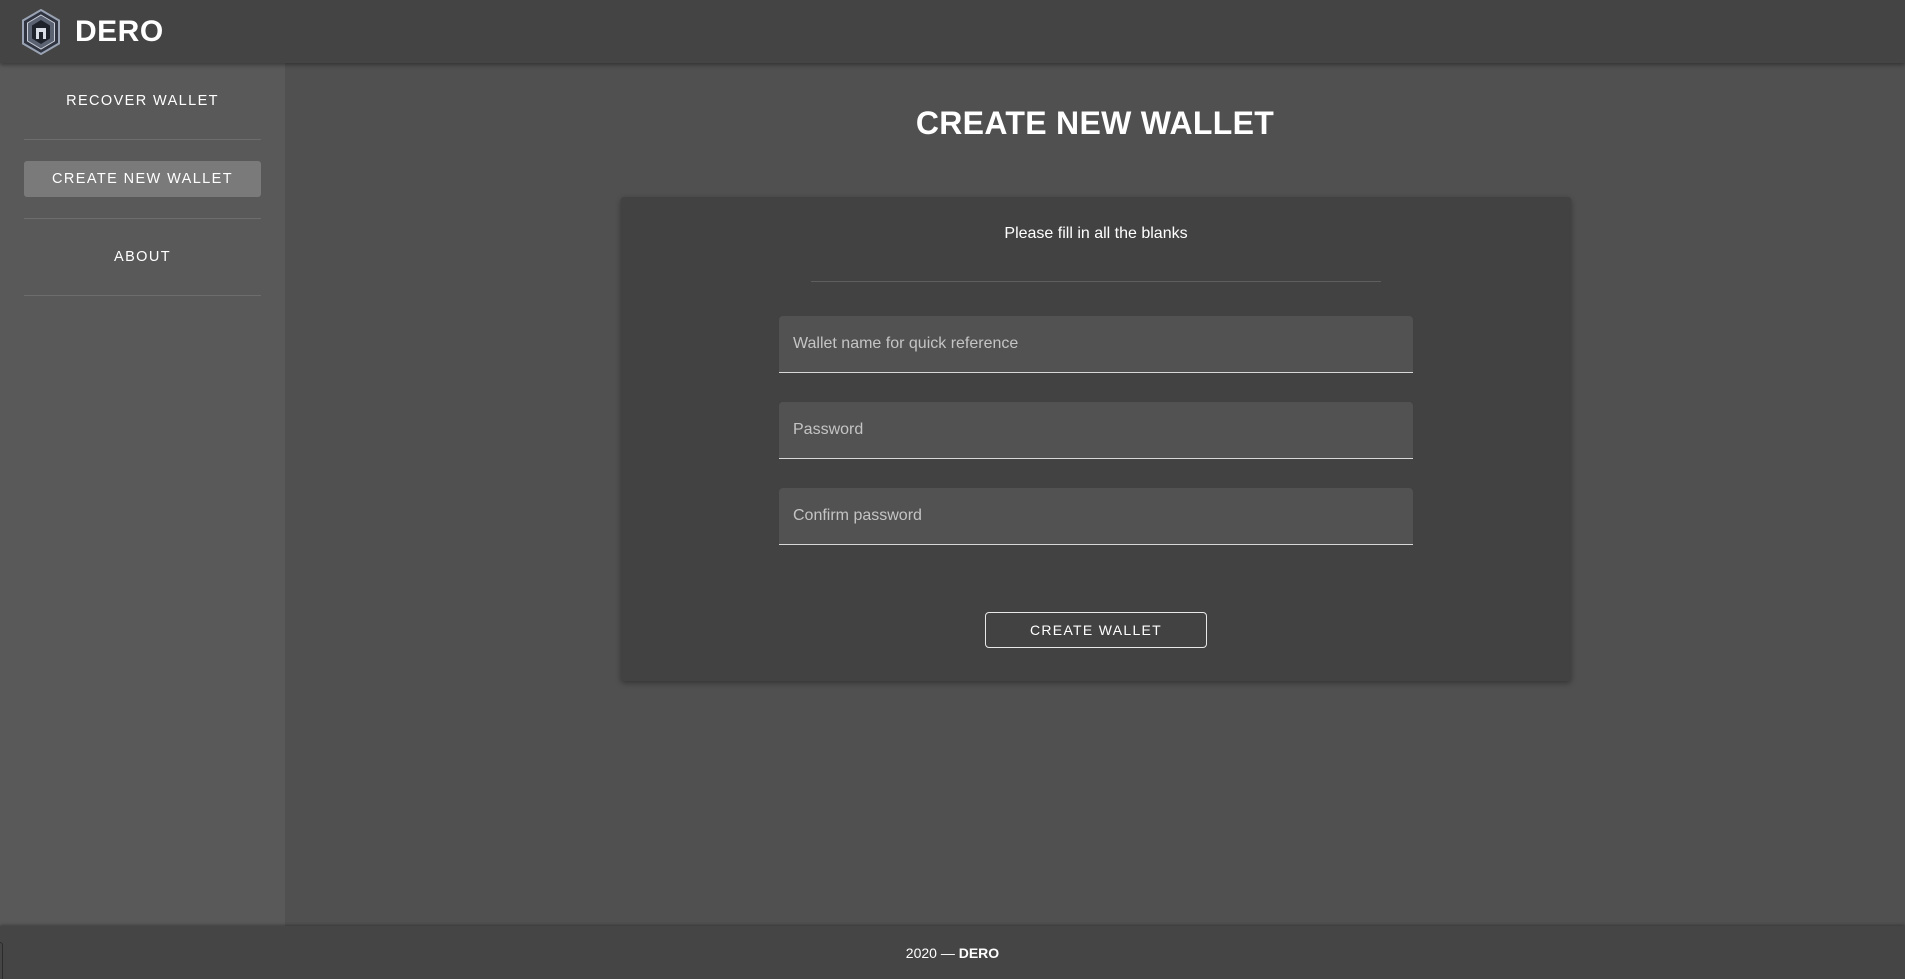  I want to click on page-title: CREATE NEW WALLET, so click(1095, 123).